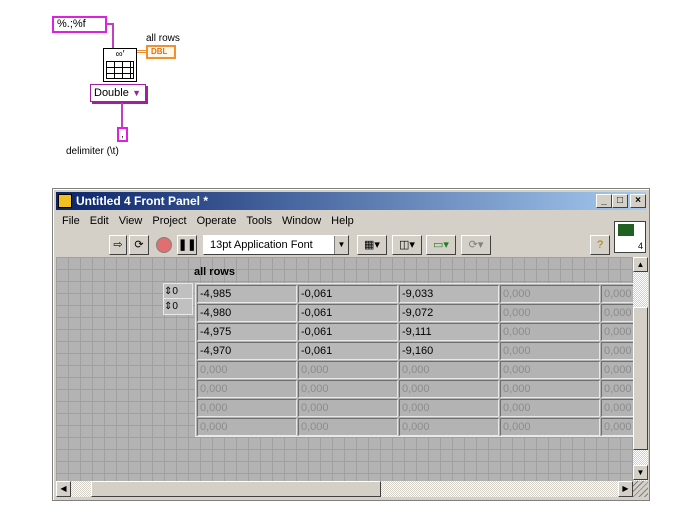 Image resolution: width=680 pixels, height=519 pixels. Describe the element at coordinates (247, 332) in the screenshot. I see `array-cell: -4,975` at that location.